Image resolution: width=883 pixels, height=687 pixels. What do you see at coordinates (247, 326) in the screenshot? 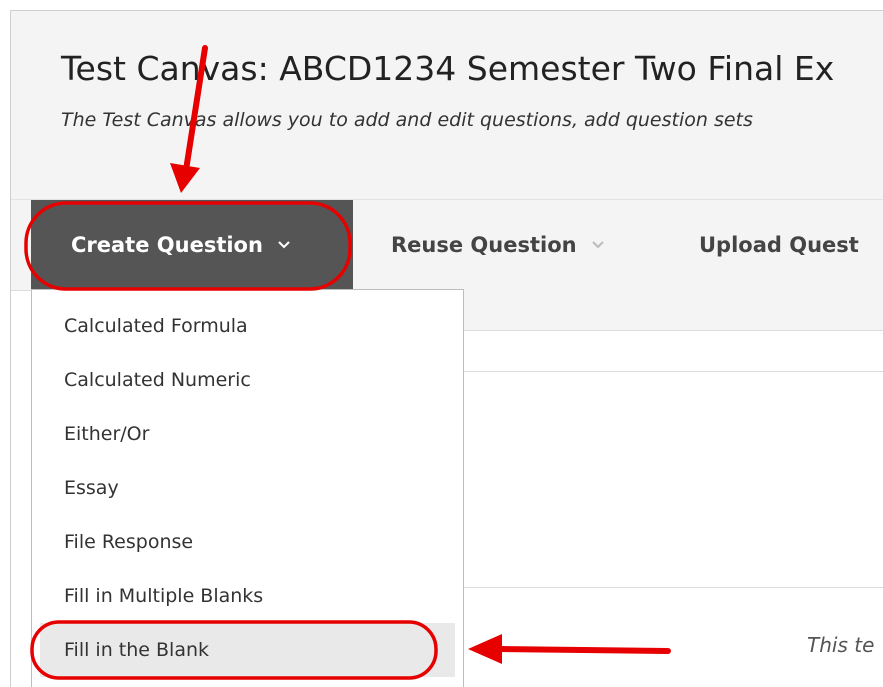
I see `menu-item-calculated-formula: Calculated Formula` at bounding box center [247, 326].